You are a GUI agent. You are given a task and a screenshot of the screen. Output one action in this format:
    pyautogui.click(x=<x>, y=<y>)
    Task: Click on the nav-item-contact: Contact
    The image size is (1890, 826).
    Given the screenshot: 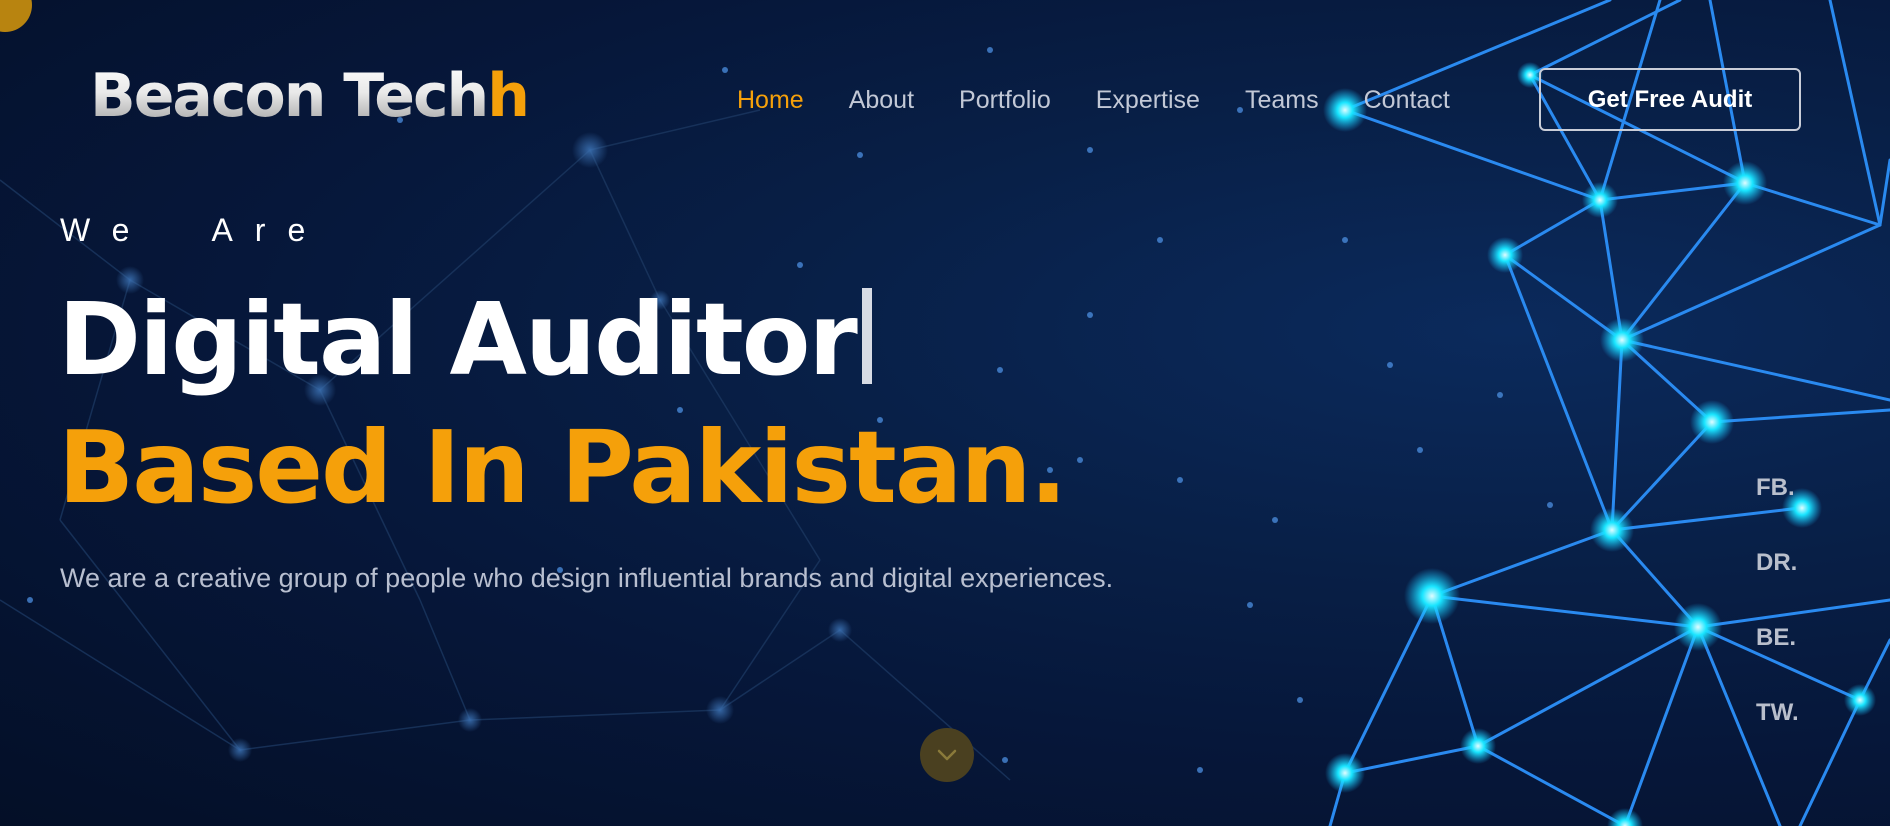 What is the action you would take?
    pyautogui.click(x=1407, y=100)
    